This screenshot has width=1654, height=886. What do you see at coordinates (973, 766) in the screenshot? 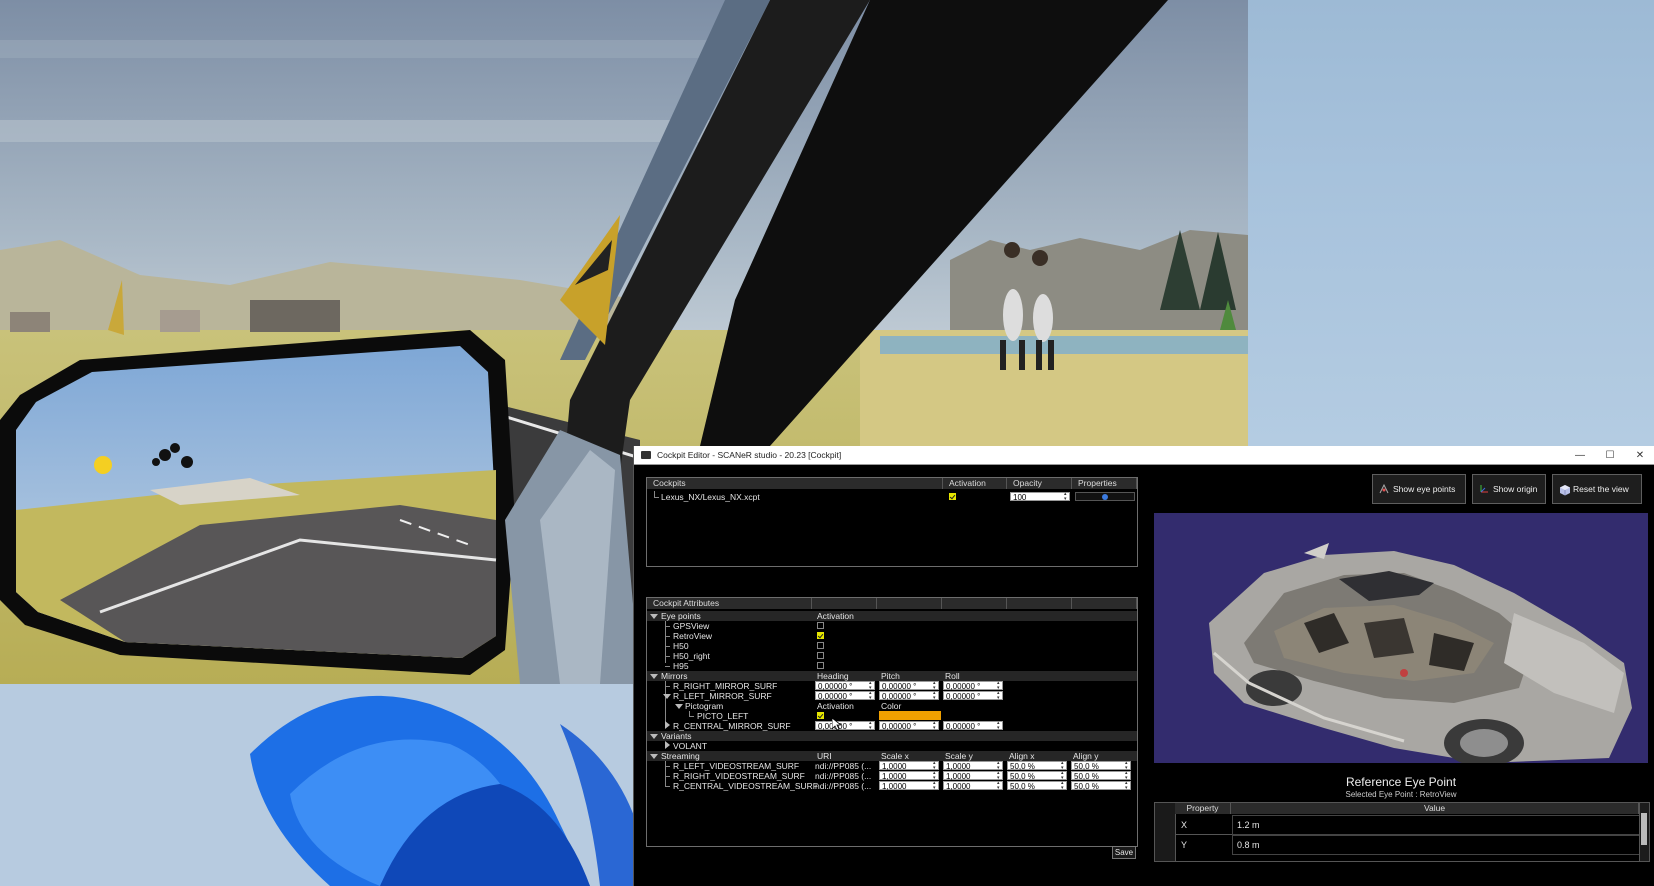
I see `left-videostream-scaley-input: 1,0000` at bounding box center [973, 766].